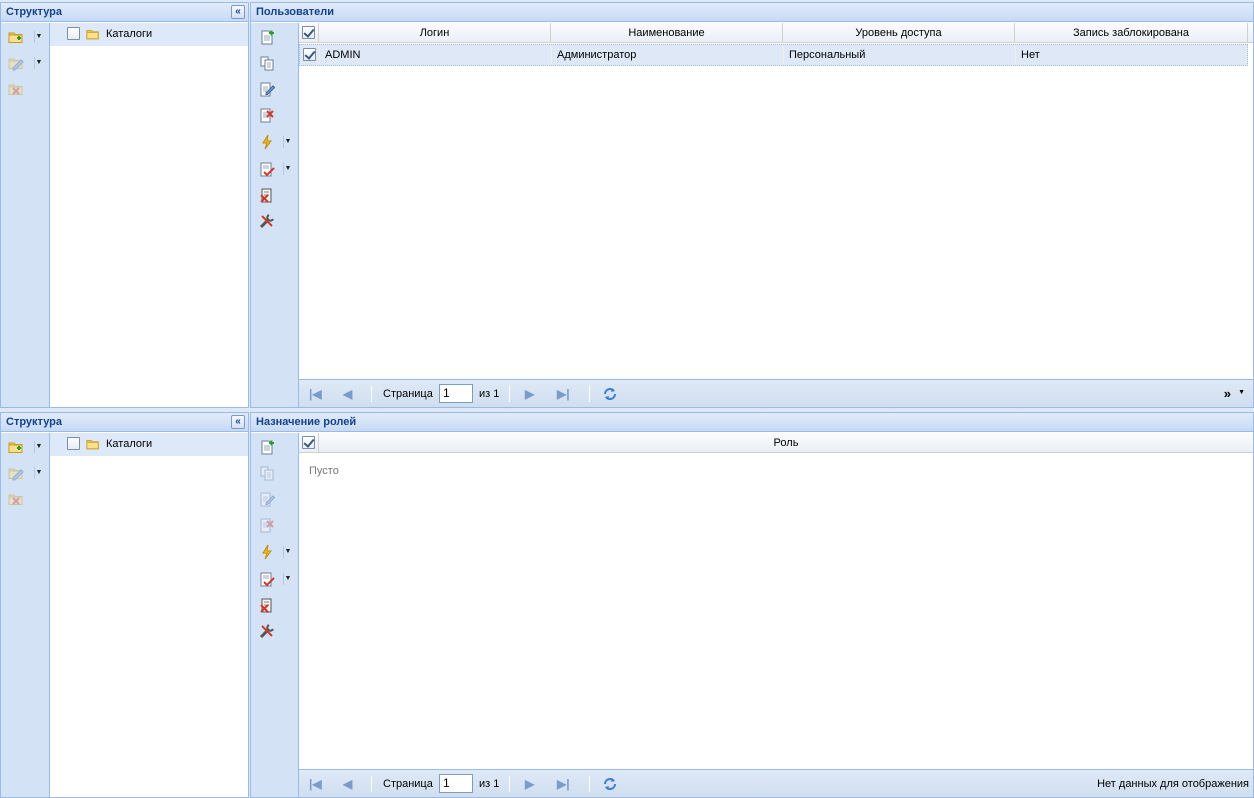 Image resolution: width=1254 pixels, height=798 pixels. I want to click on copy-icon, so click(267, 473).